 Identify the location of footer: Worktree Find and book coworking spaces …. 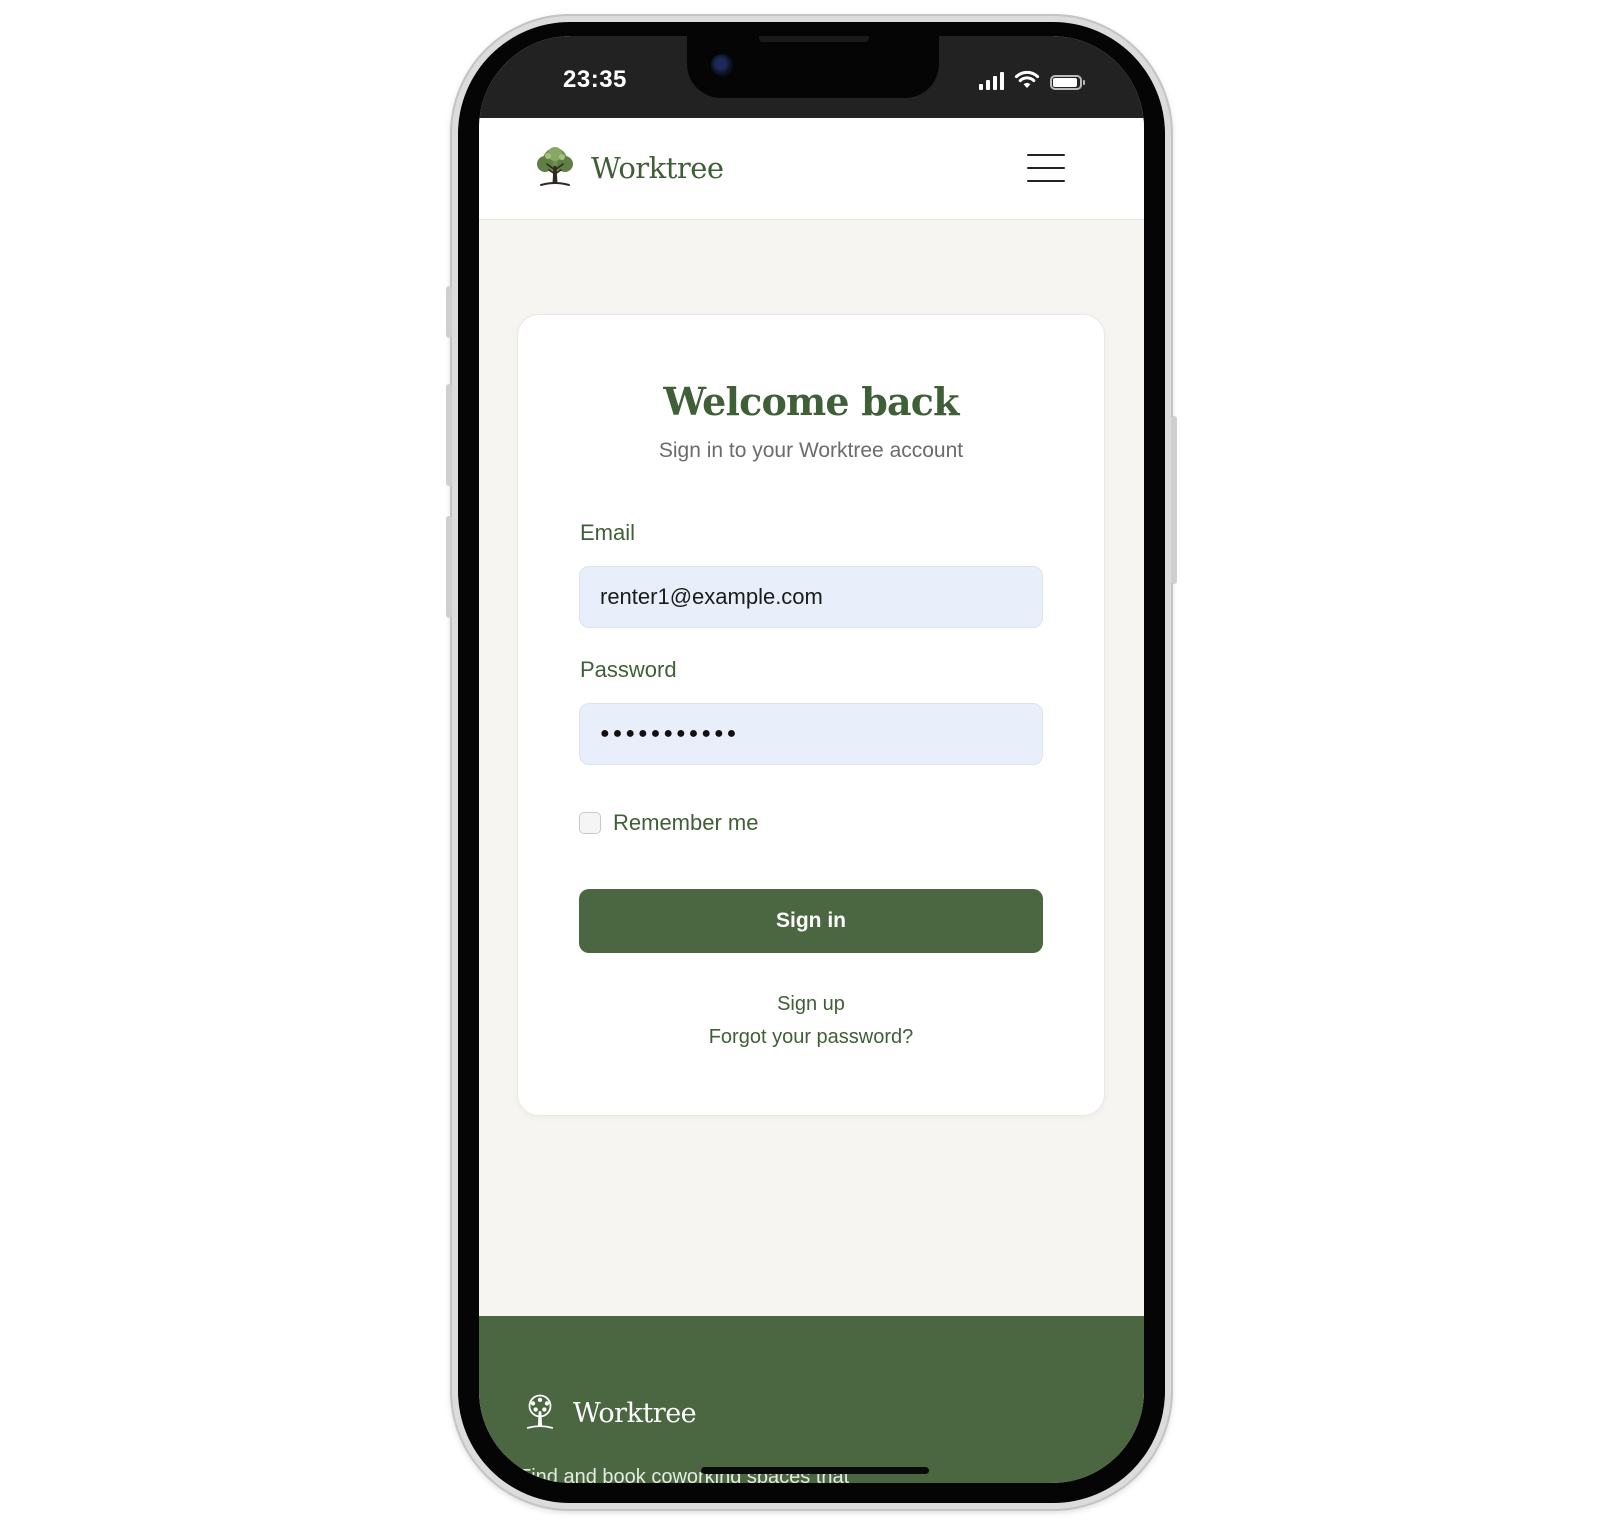
(811, 1399).